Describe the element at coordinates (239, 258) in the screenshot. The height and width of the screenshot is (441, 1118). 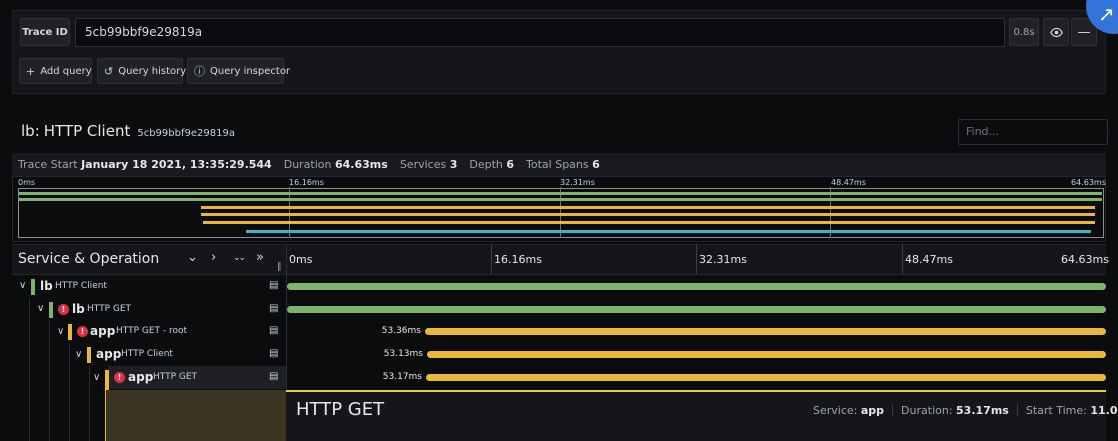
I see `collapse-all-icon: ⌄⌄` at that location.